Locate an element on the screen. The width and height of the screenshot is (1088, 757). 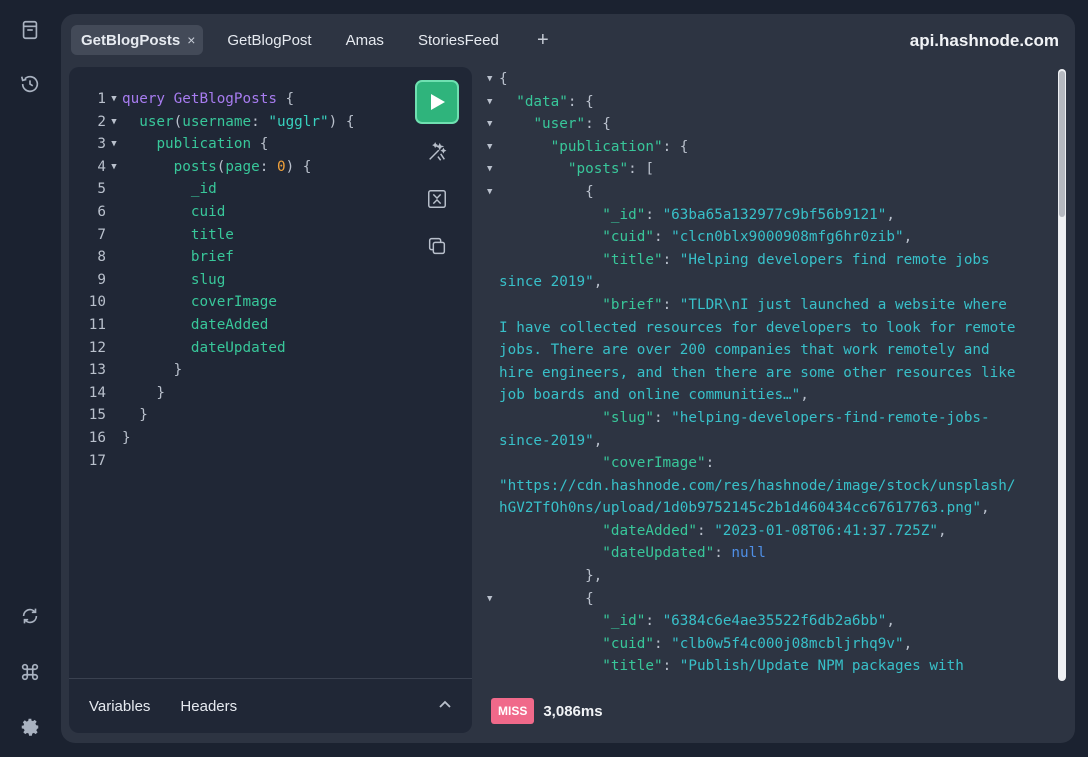
code-token: username is located at coordinates (217, 121).